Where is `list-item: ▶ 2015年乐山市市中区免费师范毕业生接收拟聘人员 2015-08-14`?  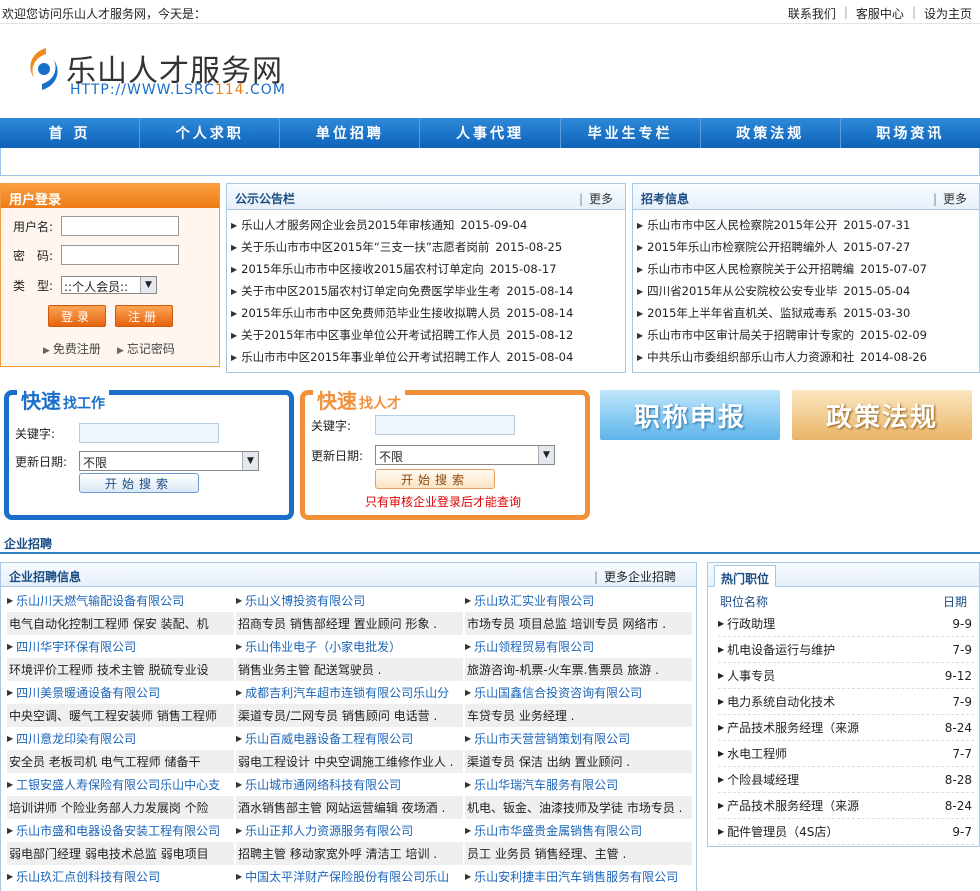 list-item: ▶ 2015年乐山市市中区免费师范毕业生接收拟聘人员 2015-08-14 is located at coordinates (426, 313).